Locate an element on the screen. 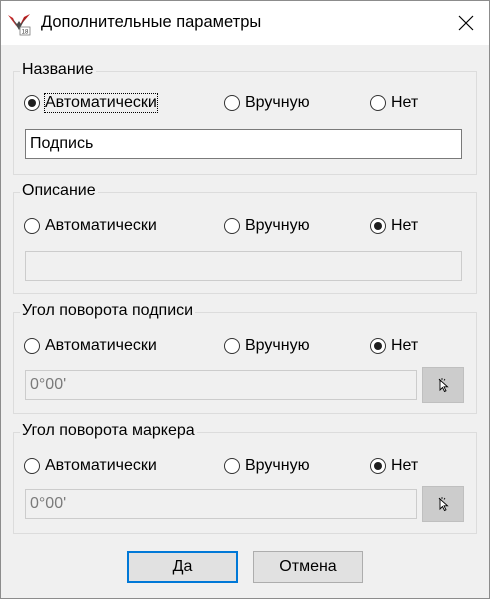 The height and width of the screenshot is (599, 490). marker-angle-none-radio: Нет is located at coordinates (394, 466).